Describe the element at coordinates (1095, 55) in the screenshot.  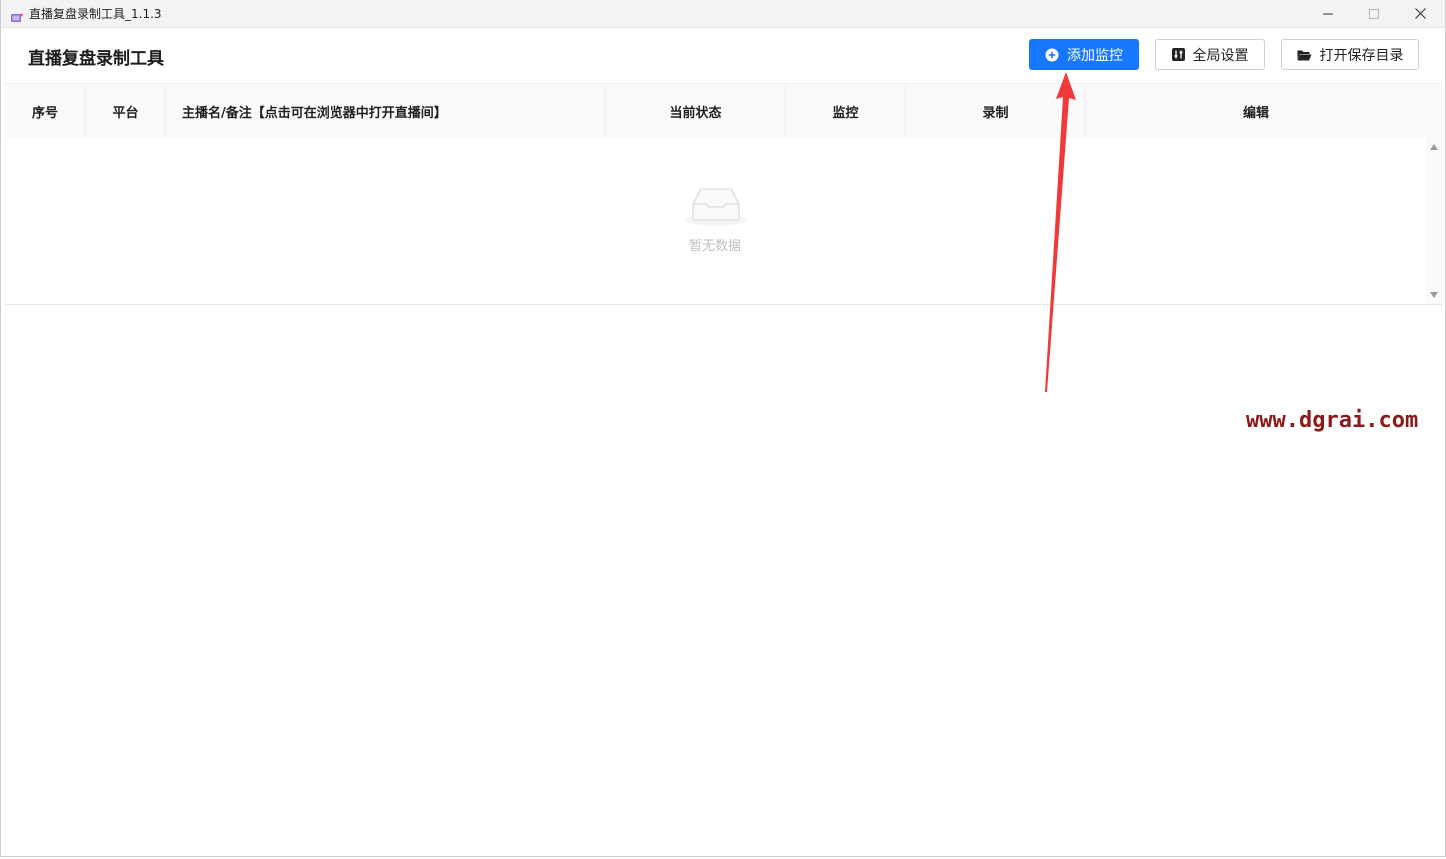
I see `add-monitor-label: 添加监控` at that location.